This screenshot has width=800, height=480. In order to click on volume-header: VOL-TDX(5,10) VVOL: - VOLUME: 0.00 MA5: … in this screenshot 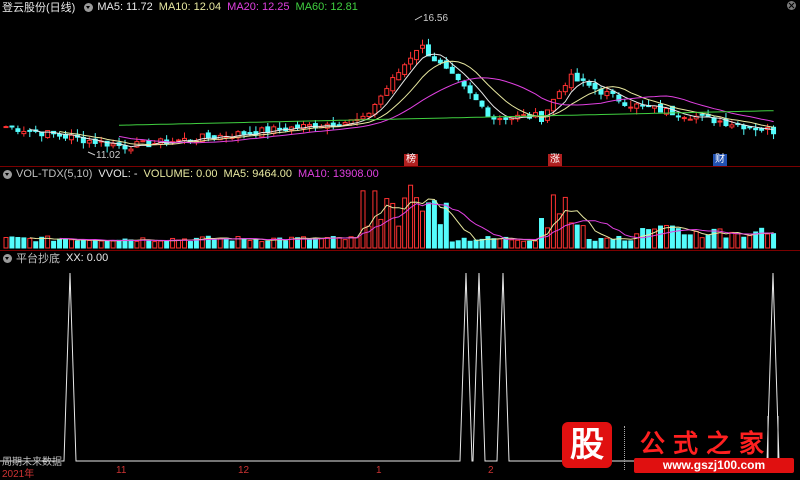, I will do `click(192, 174)`.